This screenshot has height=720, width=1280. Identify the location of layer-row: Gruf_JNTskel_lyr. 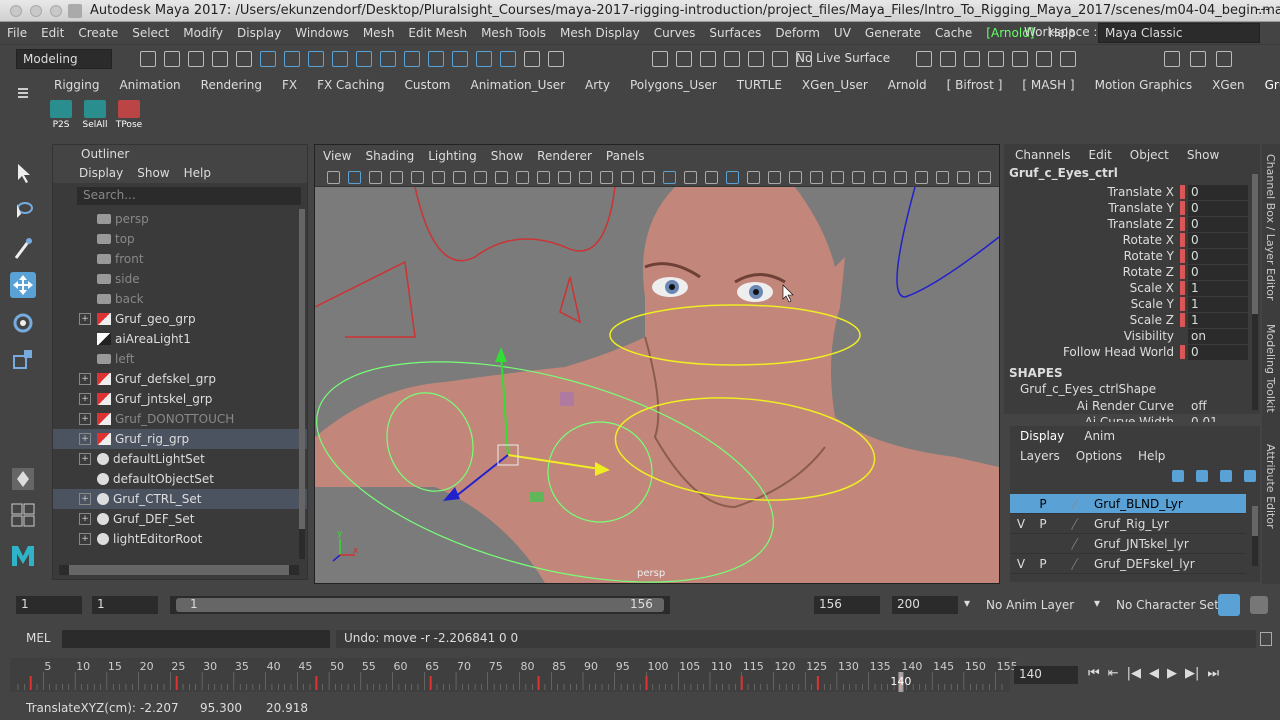
(1128, 544).